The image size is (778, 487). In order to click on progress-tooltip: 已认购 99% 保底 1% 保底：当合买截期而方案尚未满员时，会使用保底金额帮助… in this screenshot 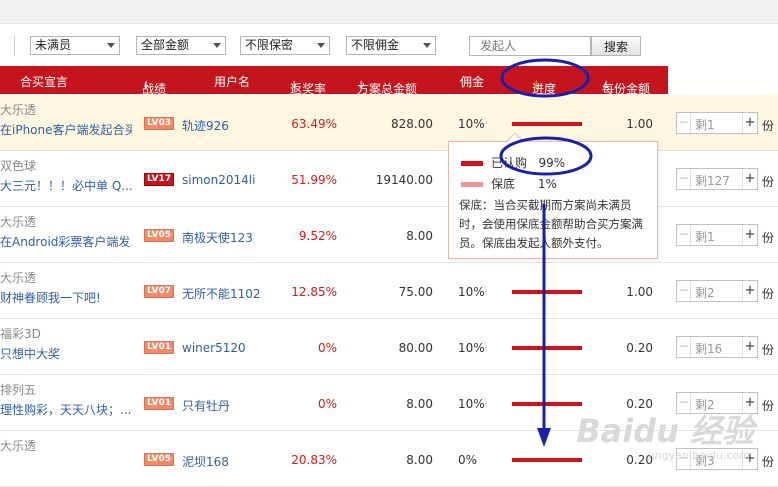, I will do `click(553, 195)`.